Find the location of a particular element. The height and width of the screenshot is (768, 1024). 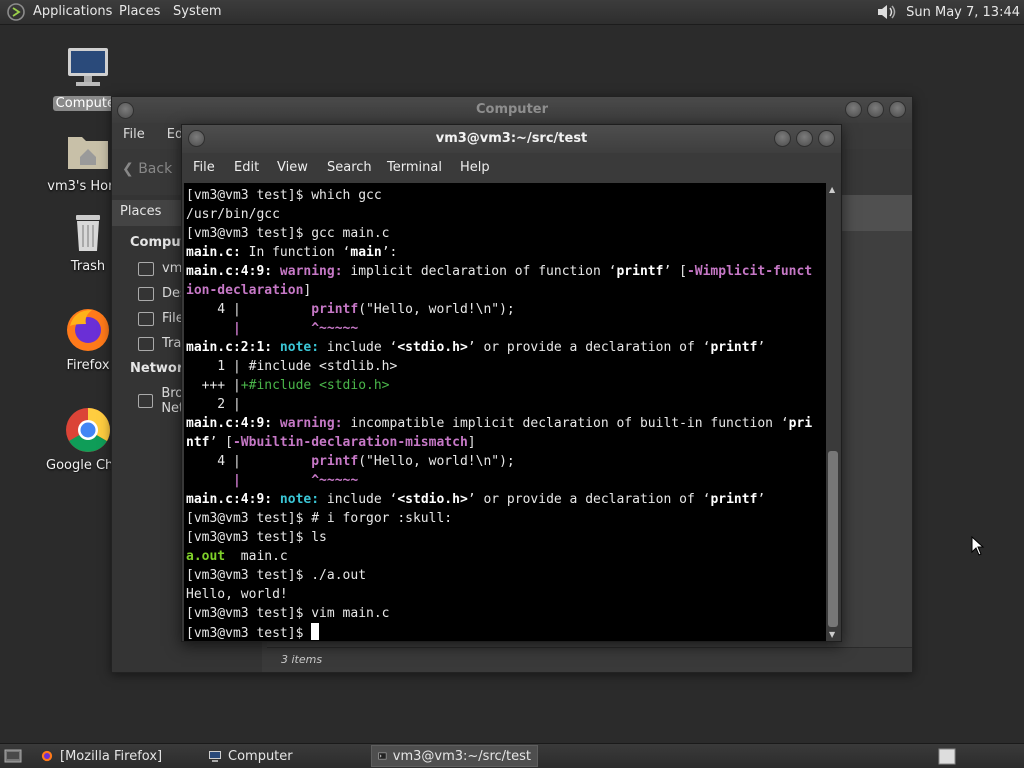

warning-flag: -Wimplicit-funct is located at coordinates (749, 271).